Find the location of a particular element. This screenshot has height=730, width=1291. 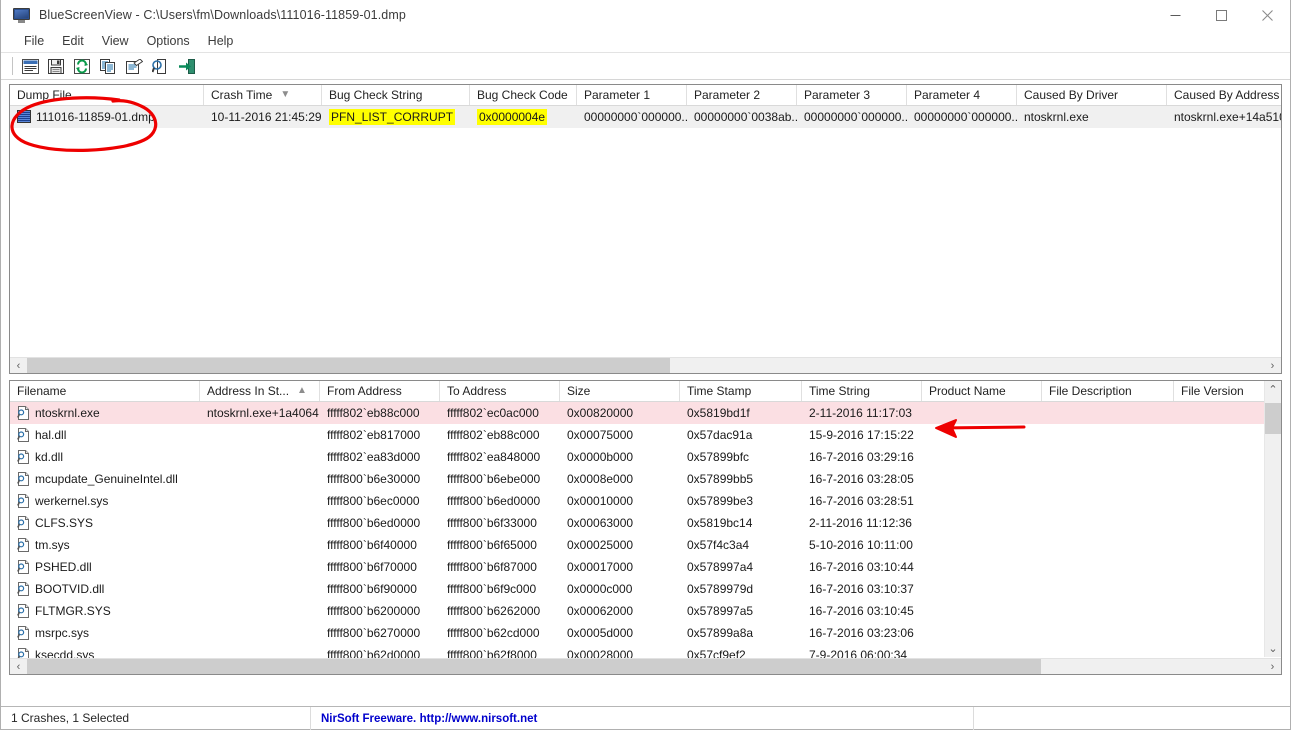

column-header-caused-by-driver: Caused By Driver is located at coordinates (1092, 95).